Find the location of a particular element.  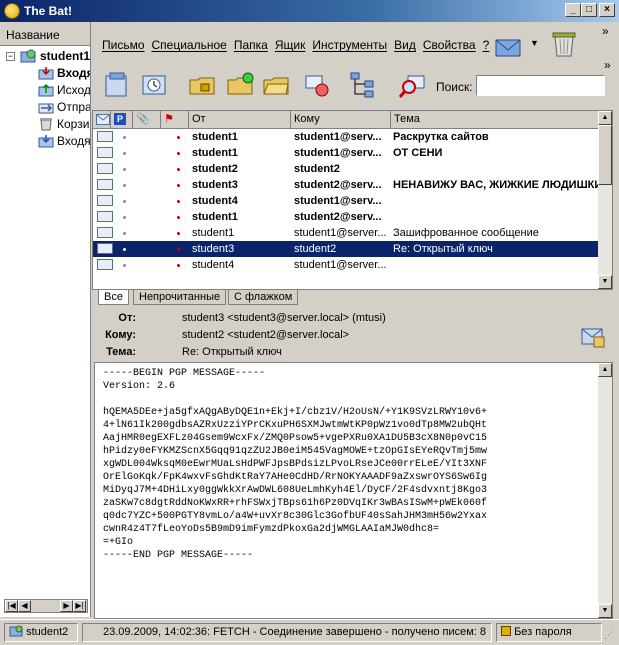

account-label: student1 is located at coordinates (65, 56).